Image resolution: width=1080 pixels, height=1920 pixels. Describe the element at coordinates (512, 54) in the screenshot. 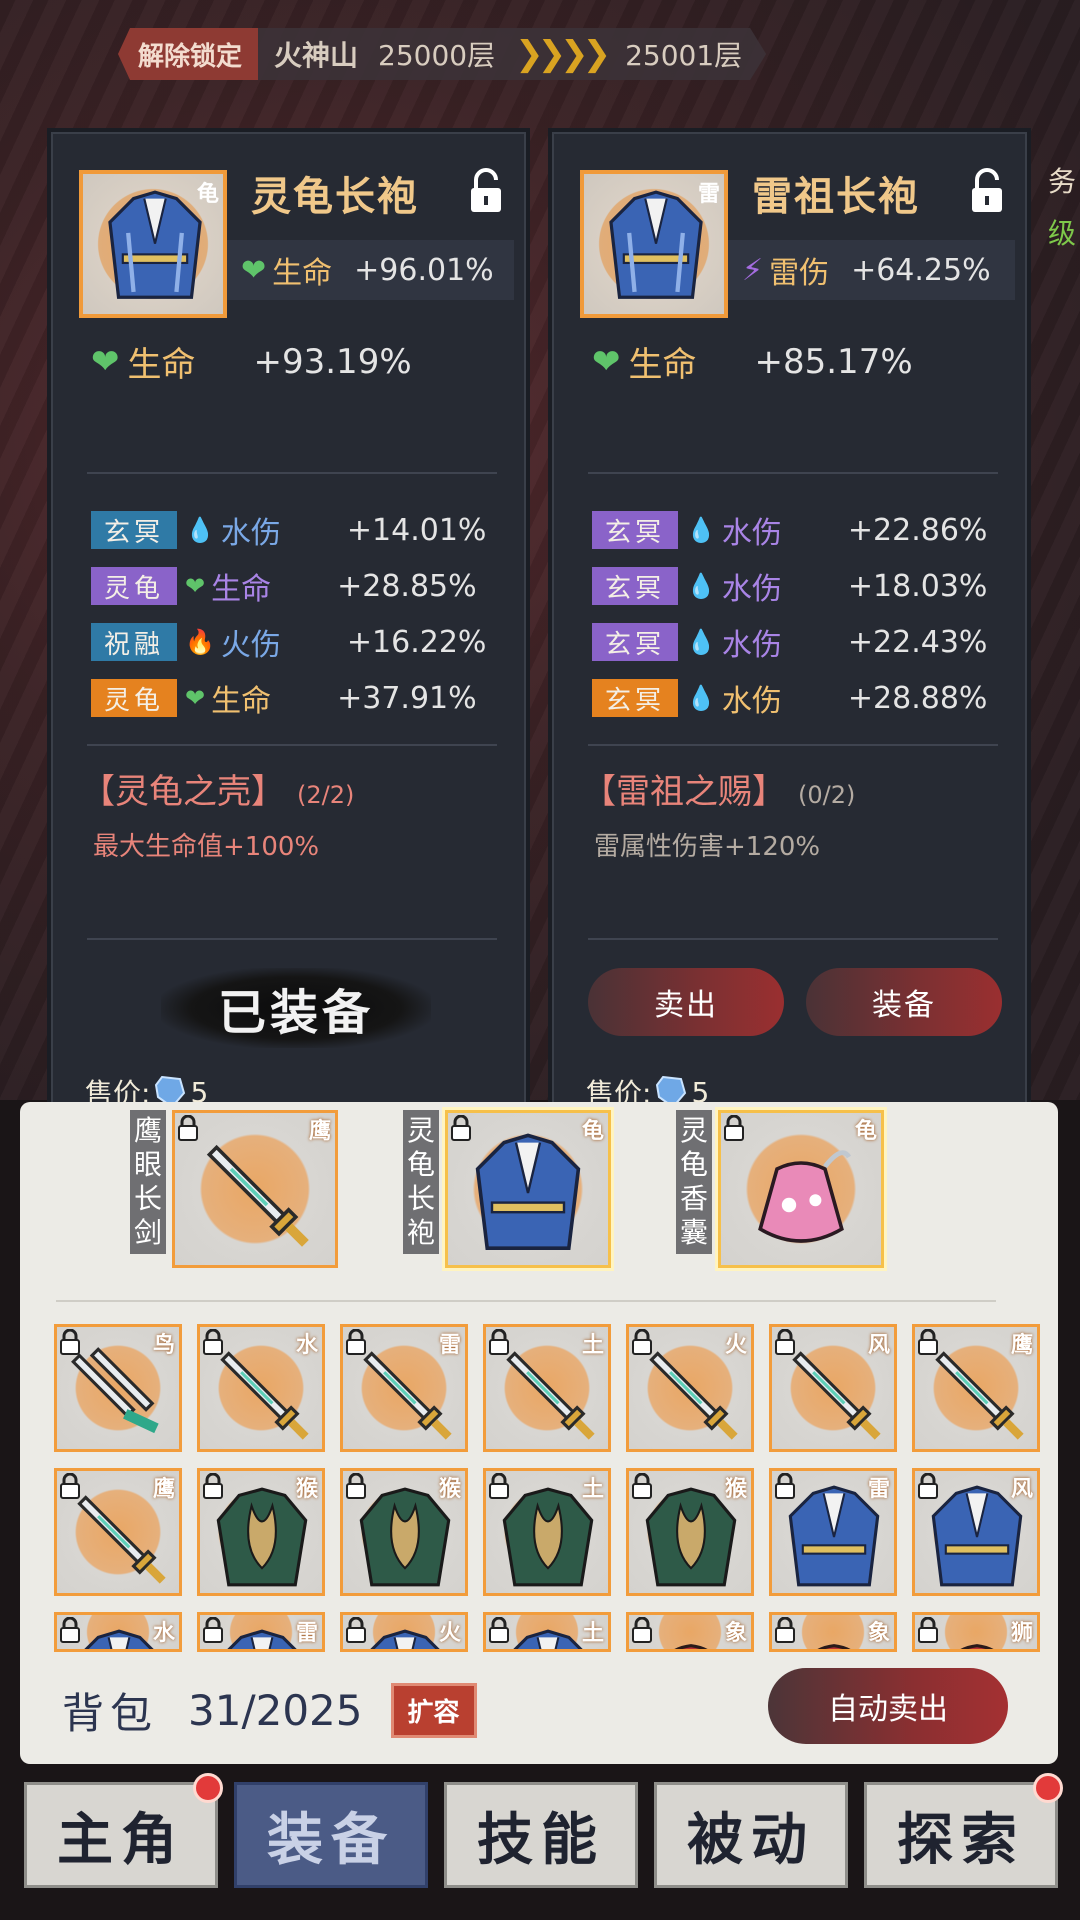

I see `floor-progress-bar: 火神山 25000层 ❯❯❯❯ 25001层` at that location.